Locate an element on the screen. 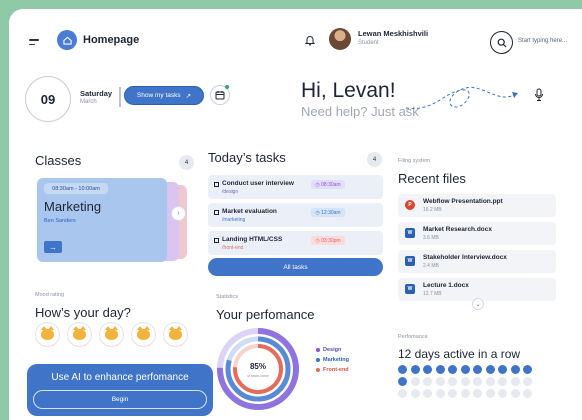 The width and height of the screenshot is (582, 420). activity-dot-grid is located at coordinates (478, 381).